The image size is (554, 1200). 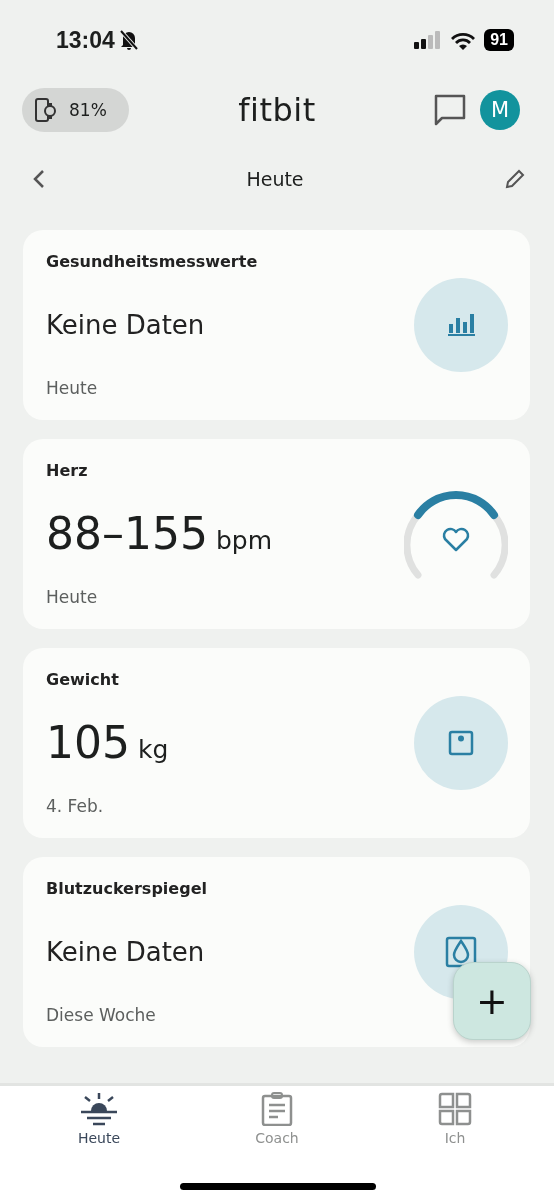 What do you see at coordinates (500, 110) in the screenshot?
I see `avatar: M` at bounding box center [500, 110].